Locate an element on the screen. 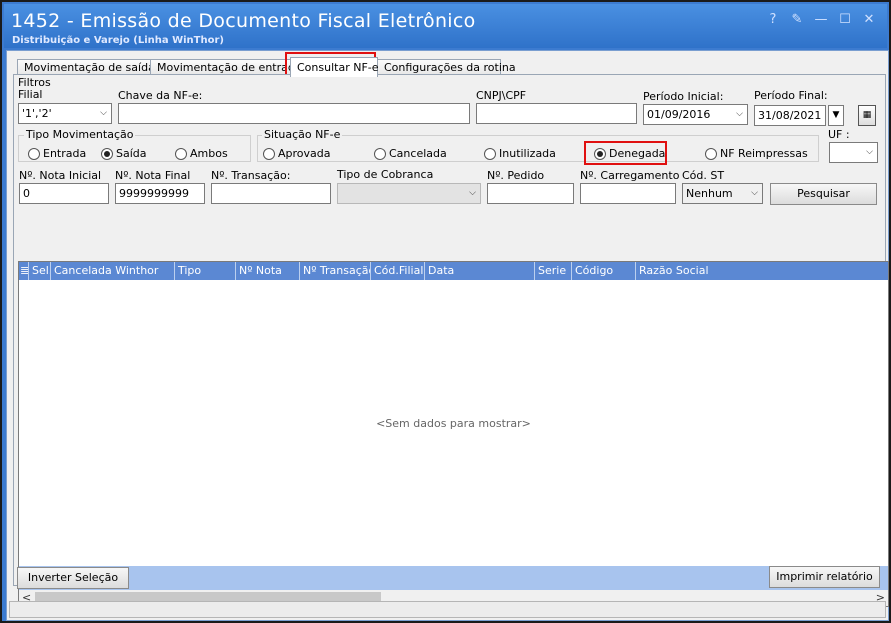  radio-entrada: Entrada is located at coordinates (57, 153).